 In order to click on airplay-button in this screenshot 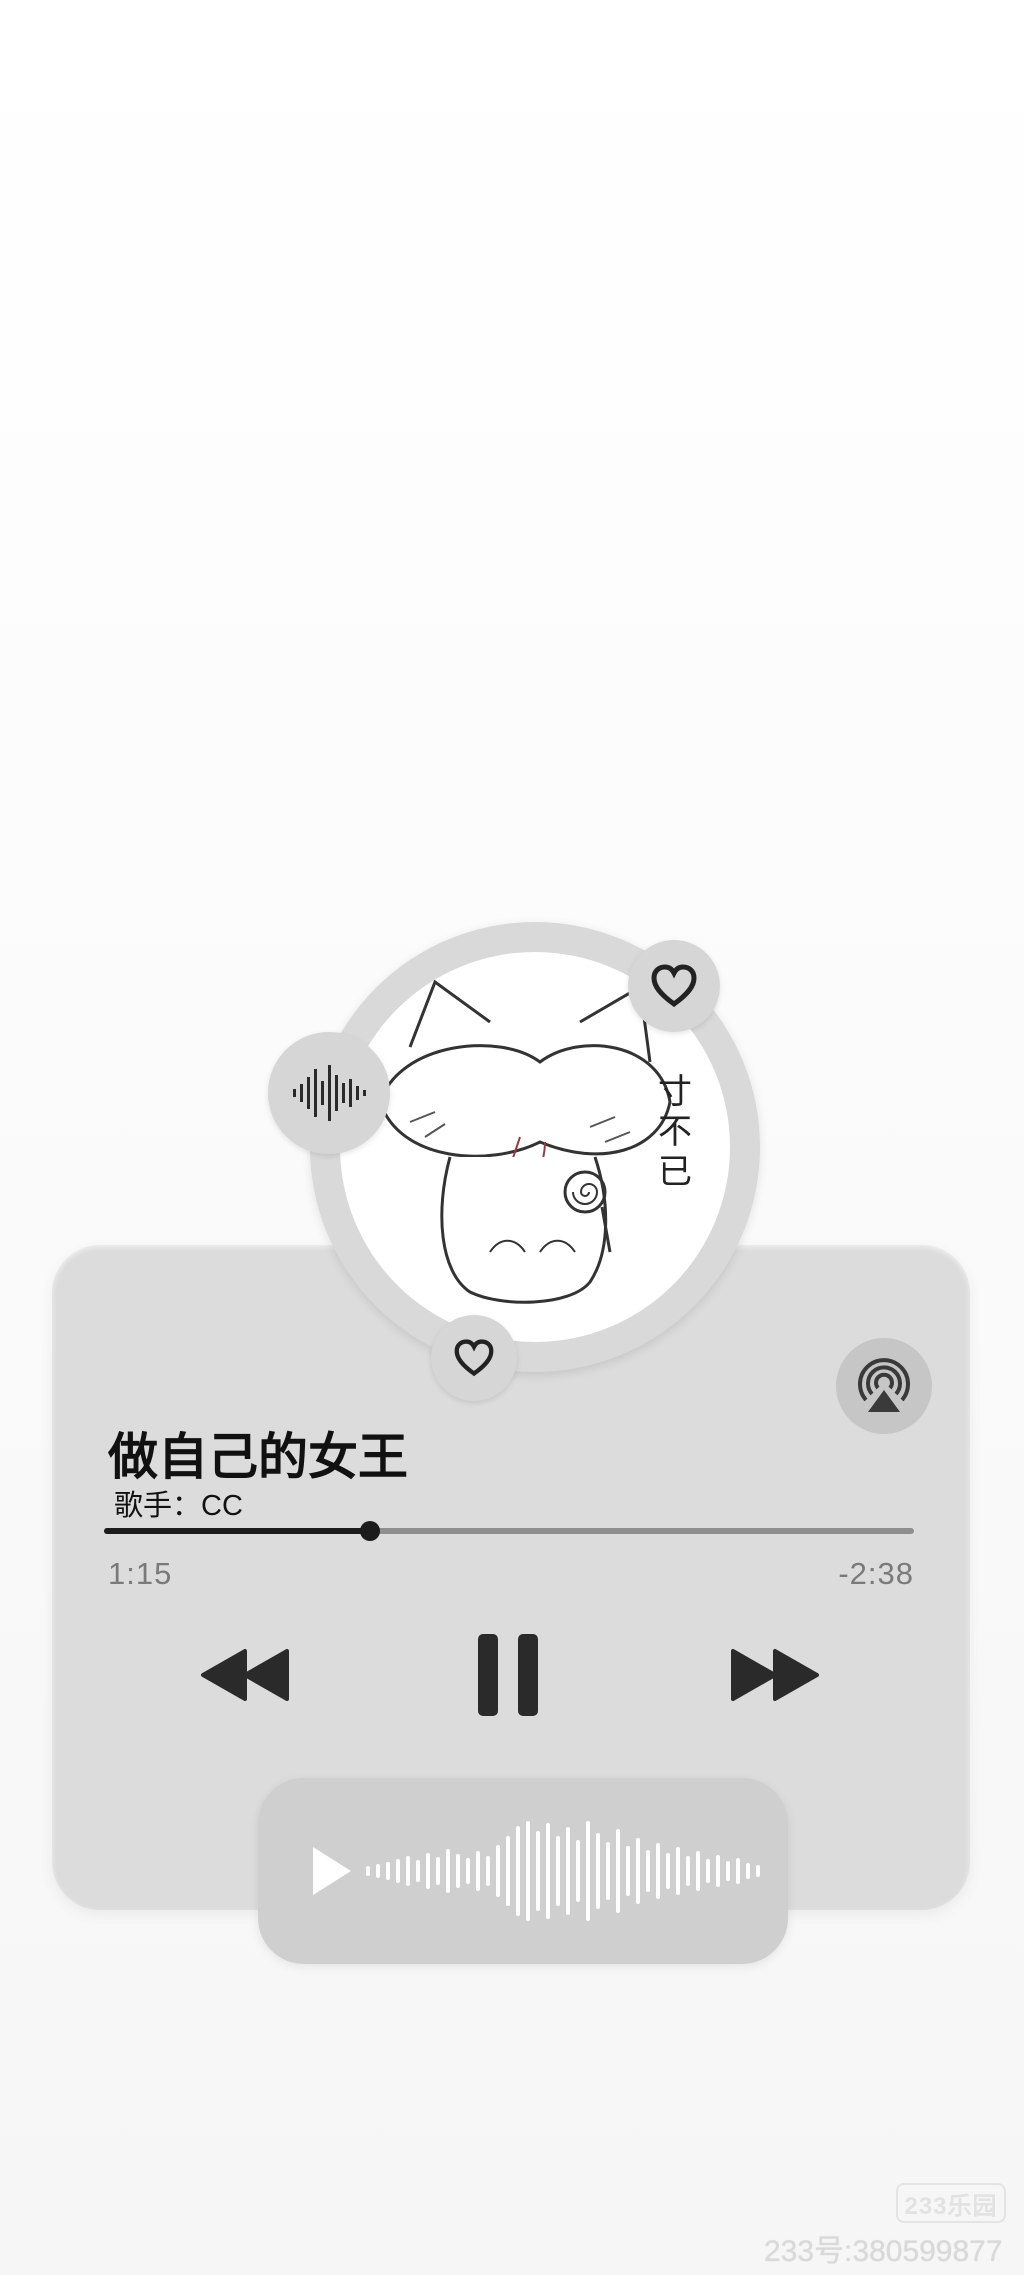, I will do `click(884, 1386)`.